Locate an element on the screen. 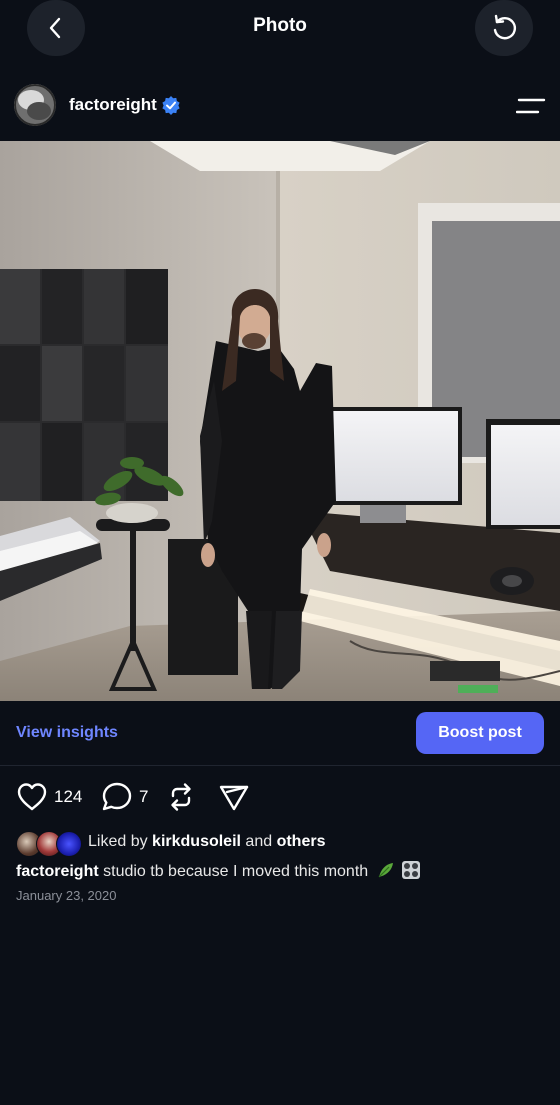 The image size is (560, 1105). liked-by-user: kirkdusoleil is located at coordinates (196, 841).